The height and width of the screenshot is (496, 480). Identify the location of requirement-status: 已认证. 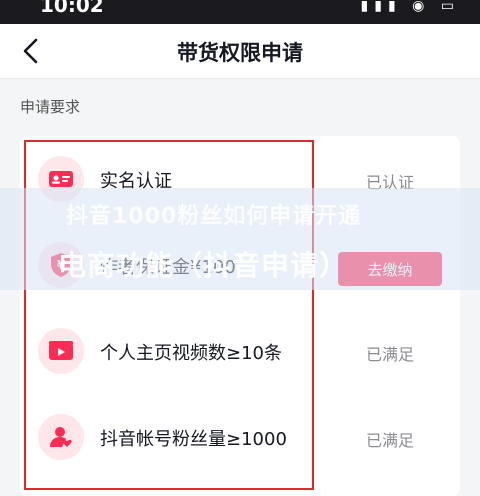
(389, 182).